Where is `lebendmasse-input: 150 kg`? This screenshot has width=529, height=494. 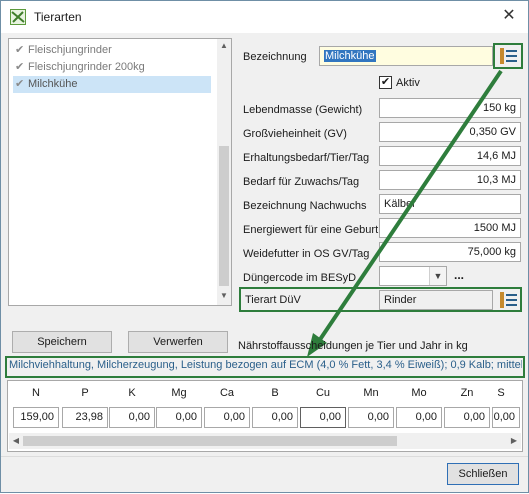
lebendmasse-input: 150 kg is located at coordinates (450, 108).